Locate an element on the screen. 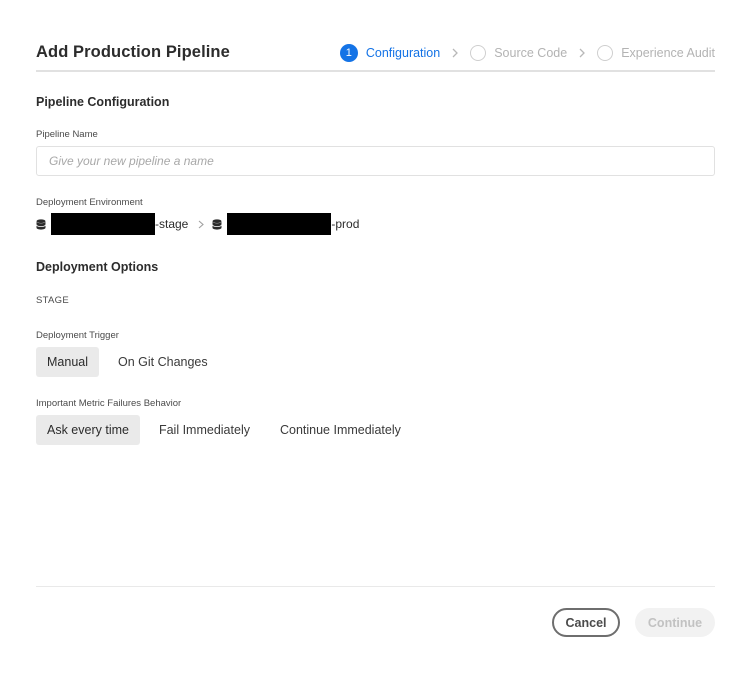  pipeline-configuration-heading: Pipeline Configuration is located at coordinates (103, 102).